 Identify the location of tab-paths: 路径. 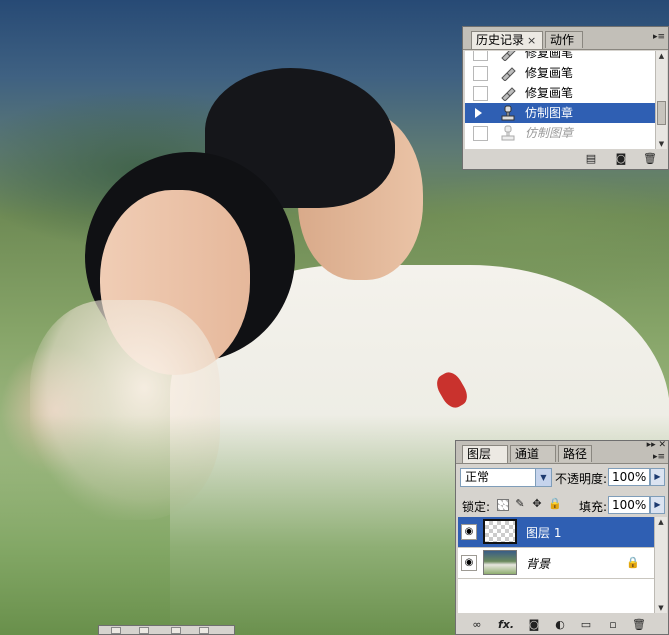
(575, 453).